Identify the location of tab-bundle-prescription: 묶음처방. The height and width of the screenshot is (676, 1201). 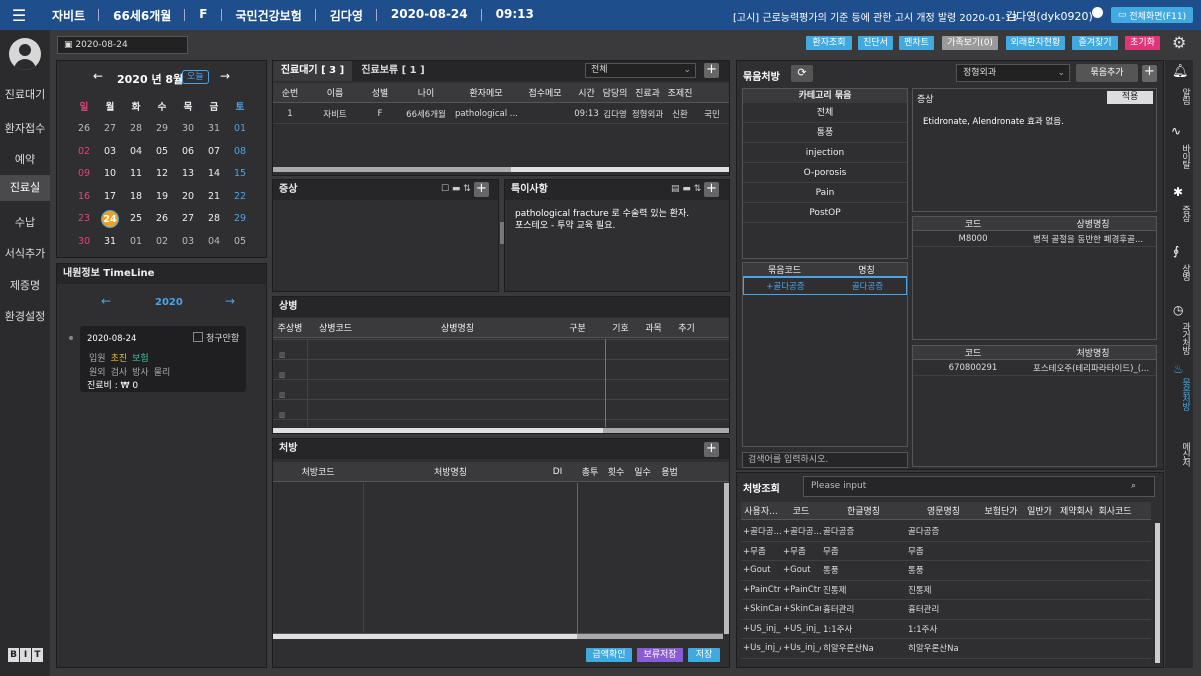
(1178, 394).